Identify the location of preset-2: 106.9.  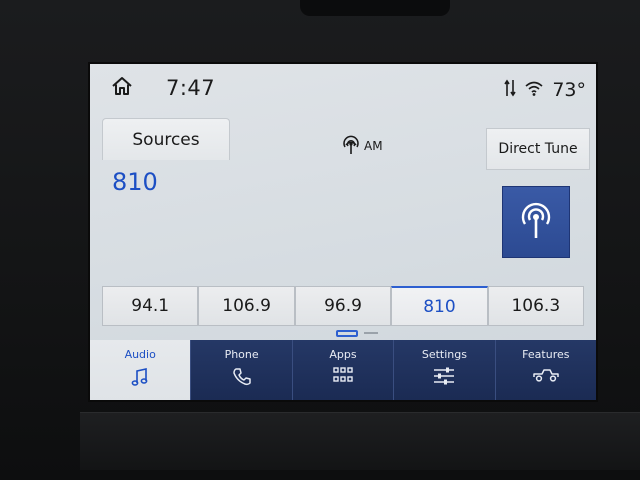
(246, 306).